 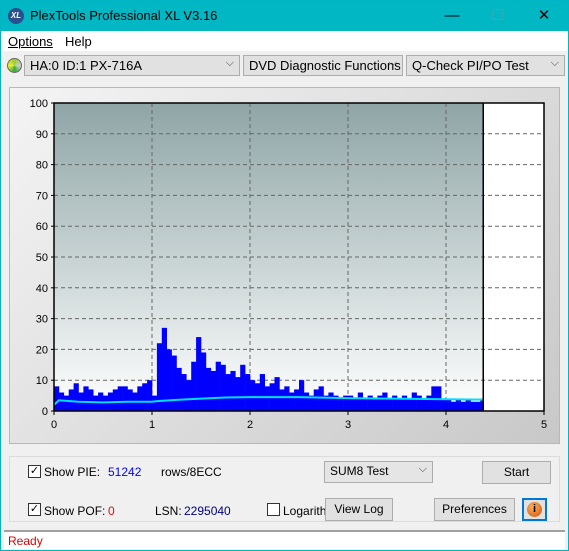 I want to click on y-tick-label: 10, so click(x=42, y=381).